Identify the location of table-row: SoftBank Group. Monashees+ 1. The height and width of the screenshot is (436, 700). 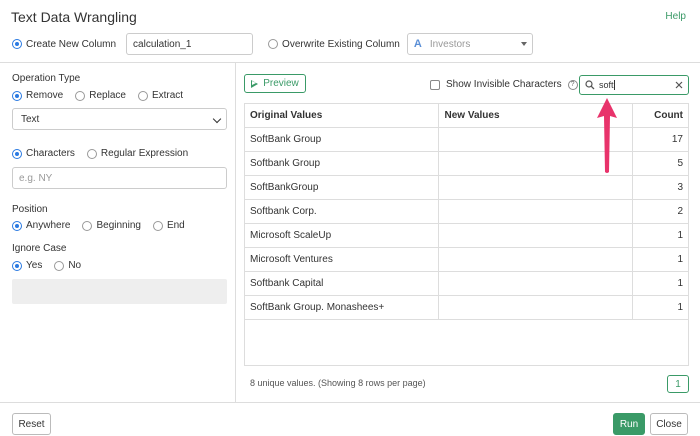
(466, 307).